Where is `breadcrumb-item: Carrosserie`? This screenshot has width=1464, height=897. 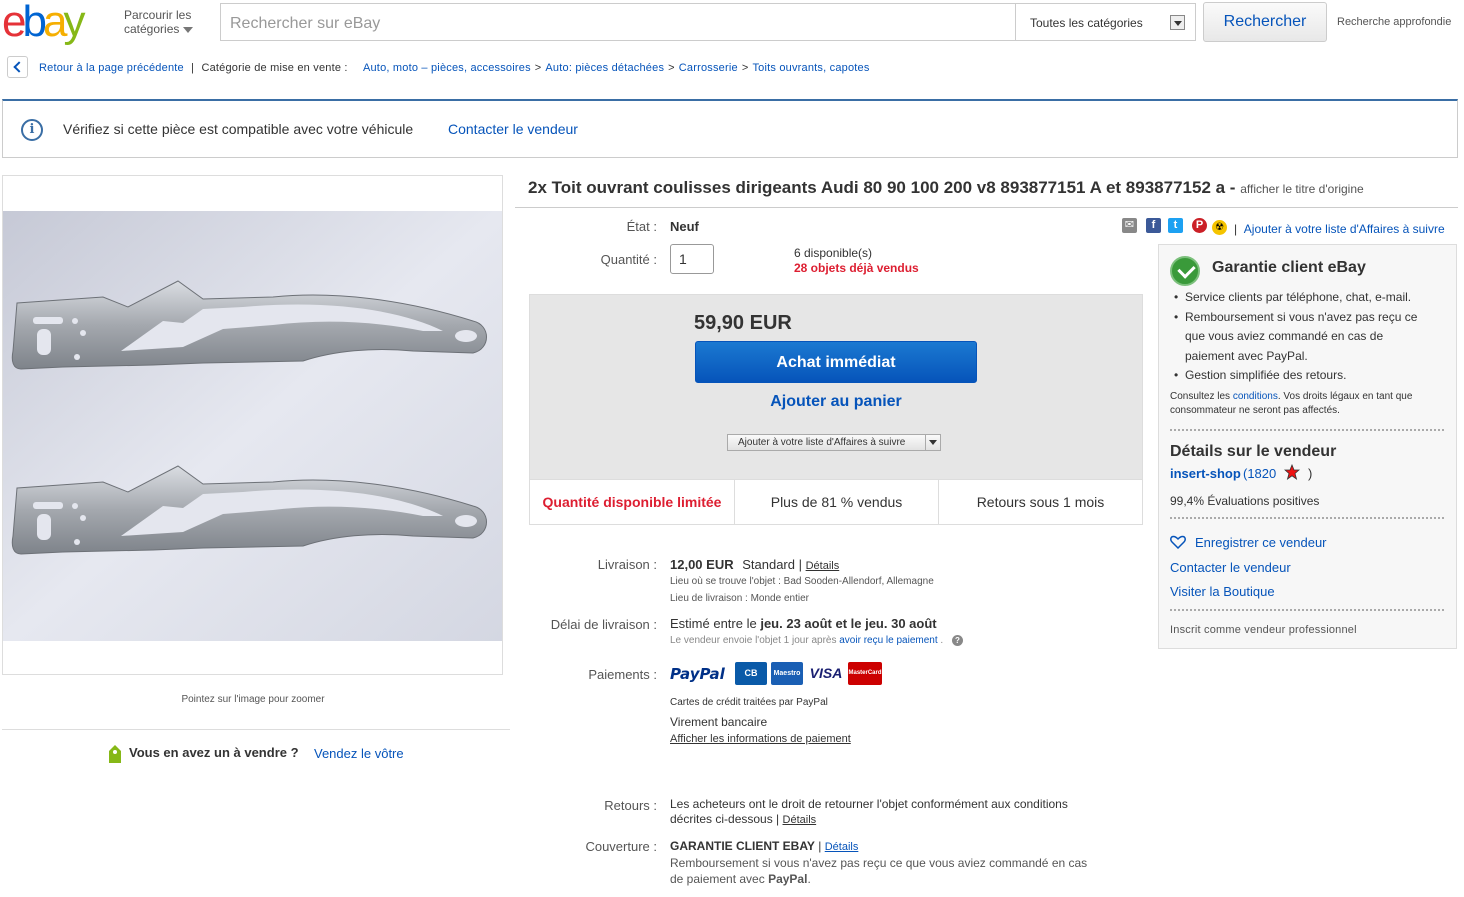 breadcrumb-item: Carrosserie is located at coordinates (708, 68).